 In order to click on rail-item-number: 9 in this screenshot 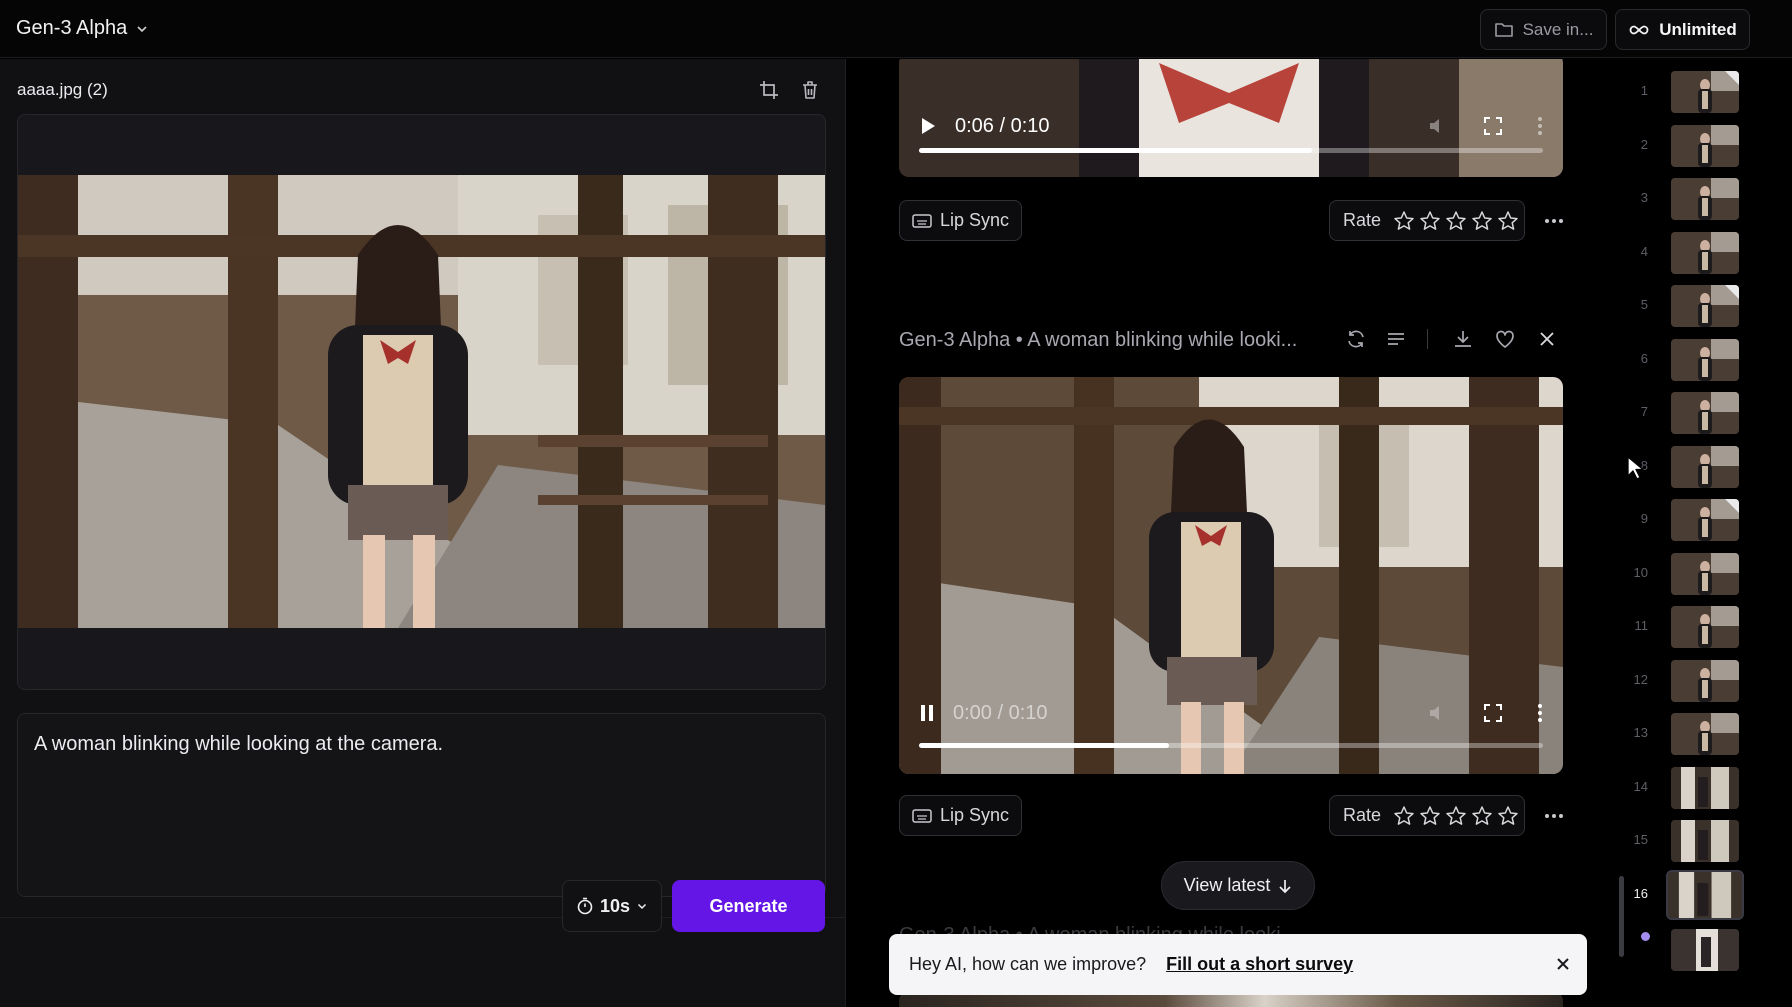, I will do `click(1644, 518)`.